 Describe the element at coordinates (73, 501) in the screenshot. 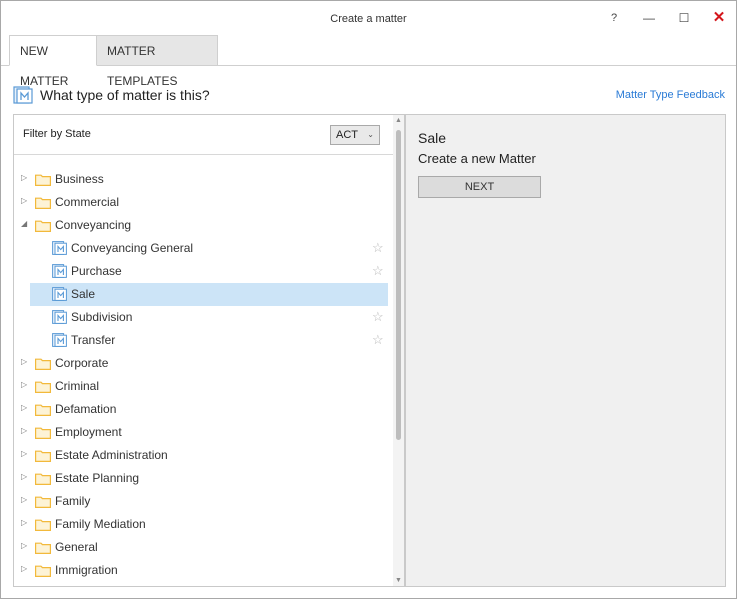

I see `tree-row-label: Family` at that location.